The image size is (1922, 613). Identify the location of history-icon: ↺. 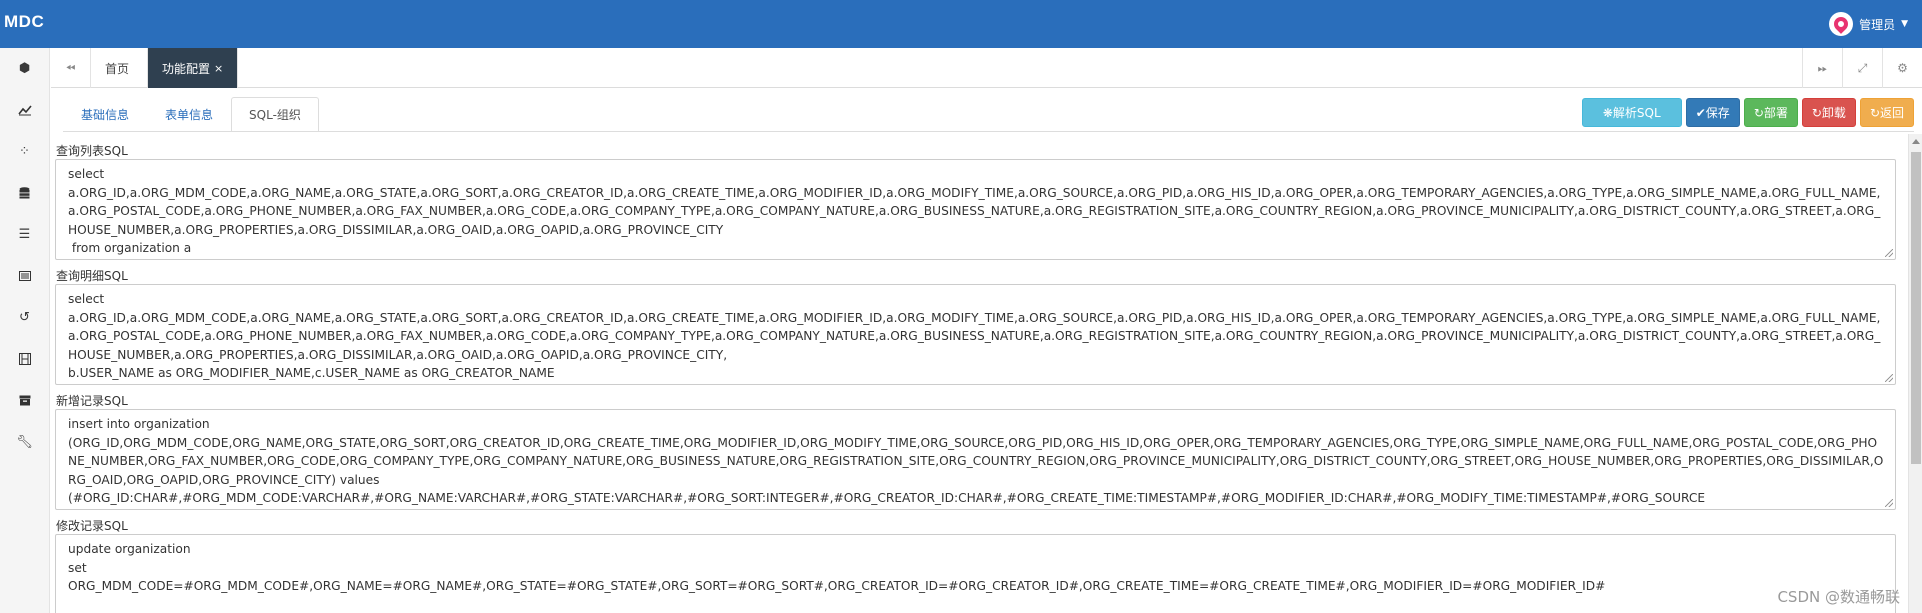
(24, 318).